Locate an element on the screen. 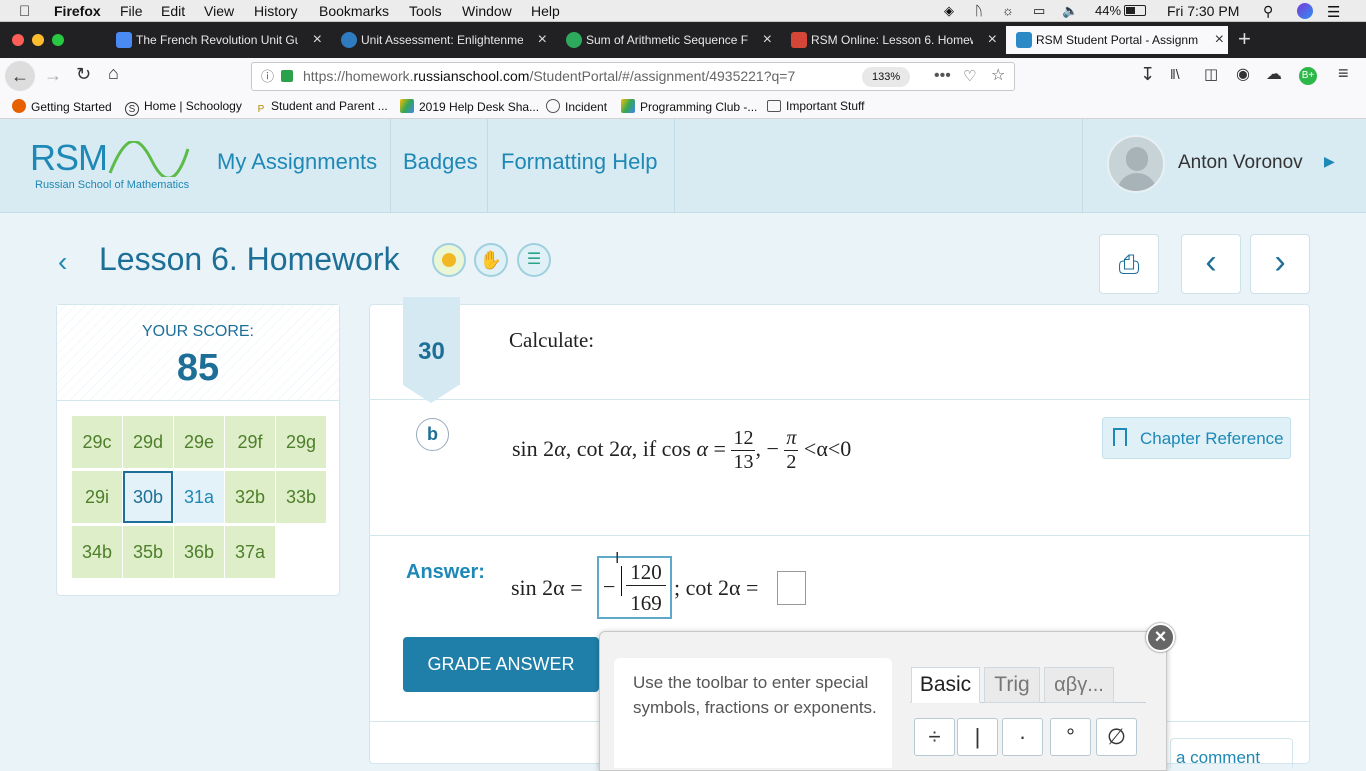 Image resolution: width=1366 pixels, height=771 pixels. question-cell-29g: 29g is located at coordinates (301, 442).